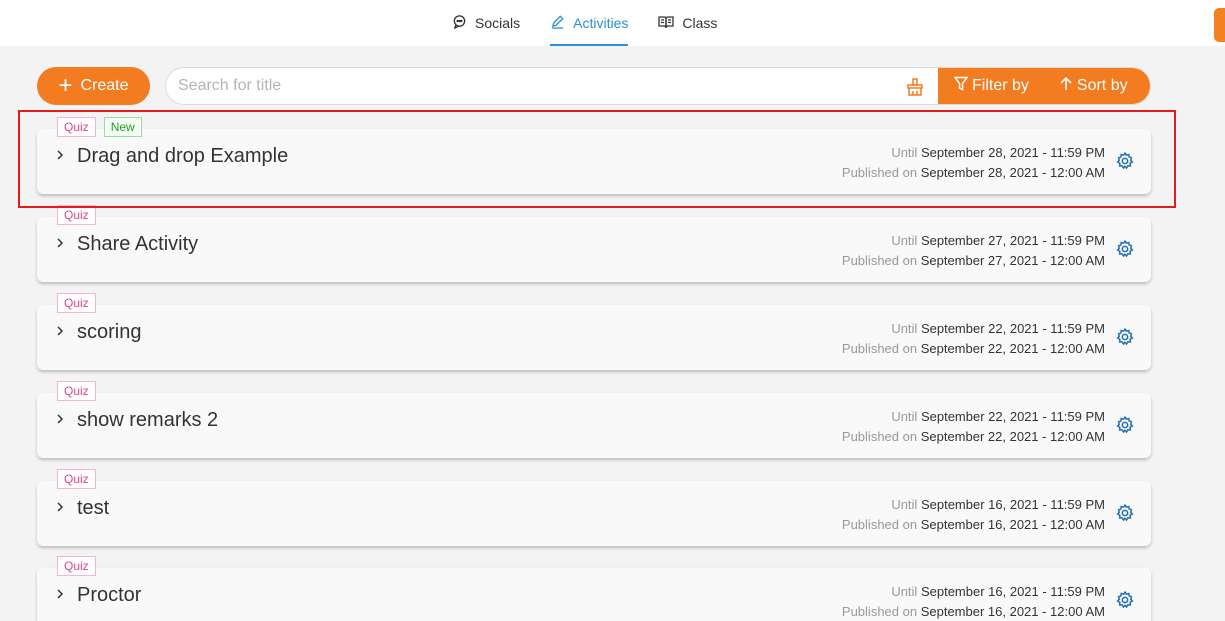 The height and width of the screenshot is (621, 1225). Describe the element at coordinates (1102, 85) in the screenshot. I see `sort-label: Sort by` at that location.